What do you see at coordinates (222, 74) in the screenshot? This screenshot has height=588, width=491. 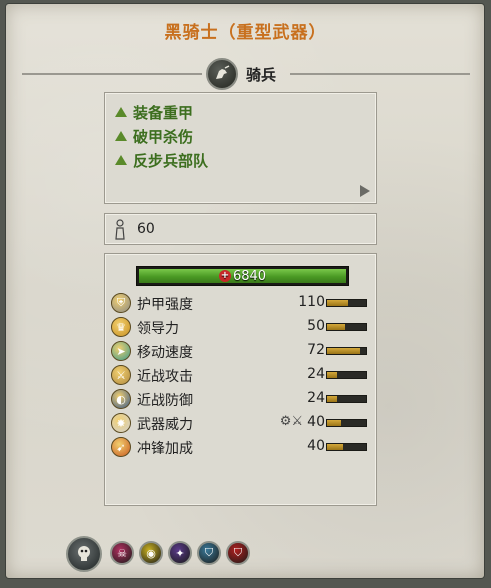 I see `cavalry-class-icon` at bounding box center [222, 74].